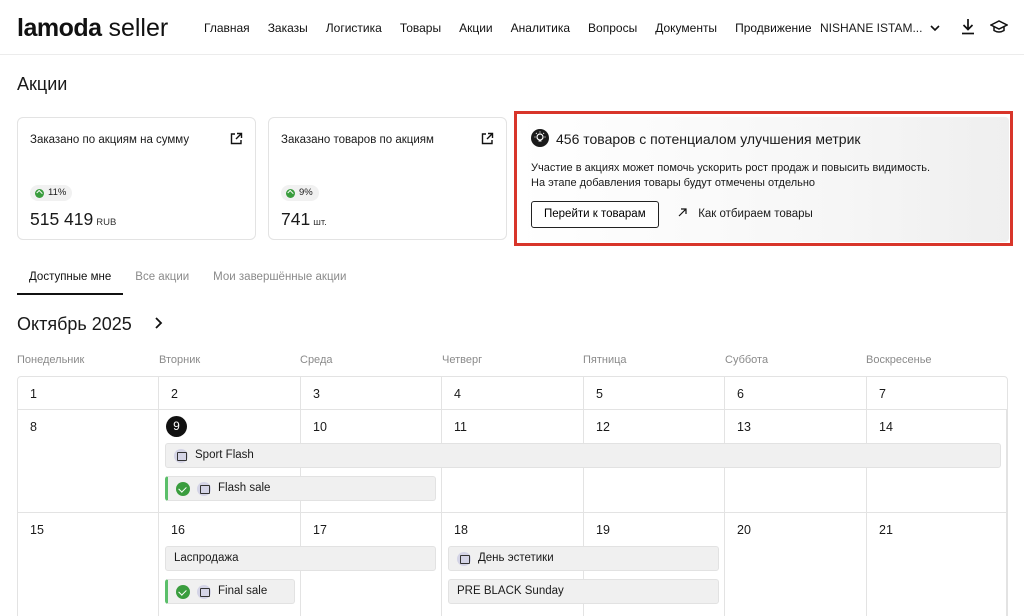  Describe the element at coordinates (387, 178) in the screenshot. I see `stat-card-items: Заказано товаров по акциям 9% 741 шт.` at that location.